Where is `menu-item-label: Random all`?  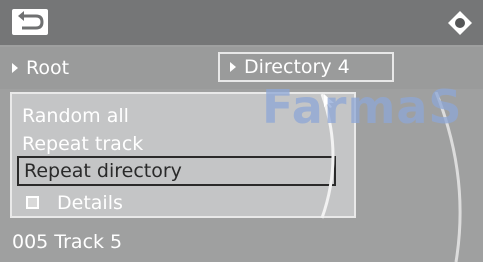
menu-item-label: Random all is located at coordinates (75, 116).